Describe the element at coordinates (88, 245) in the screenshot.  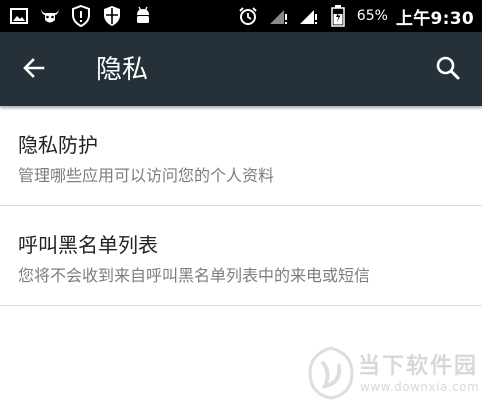
I see `list-item-title: 呼叫黑名单列表` at that location.